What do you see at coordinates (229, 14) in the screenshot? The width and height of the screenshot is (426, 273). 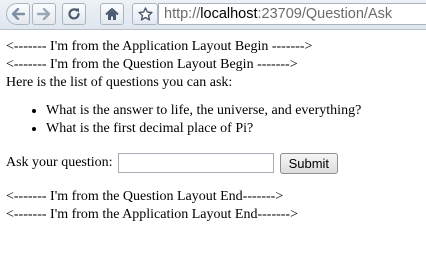 I see `url-host: localhost` at bounding box center [229, 14].